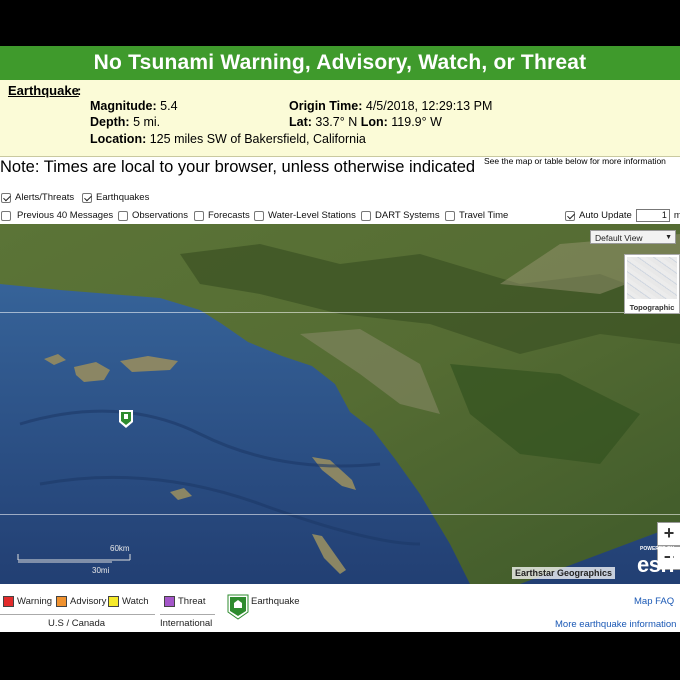 This screenshot has width=680, height=680. What do you see at coordinates (88, 601) in the screenshot?
I see `legend-advisory-label: Advisory` at bounding box center [88, 601].